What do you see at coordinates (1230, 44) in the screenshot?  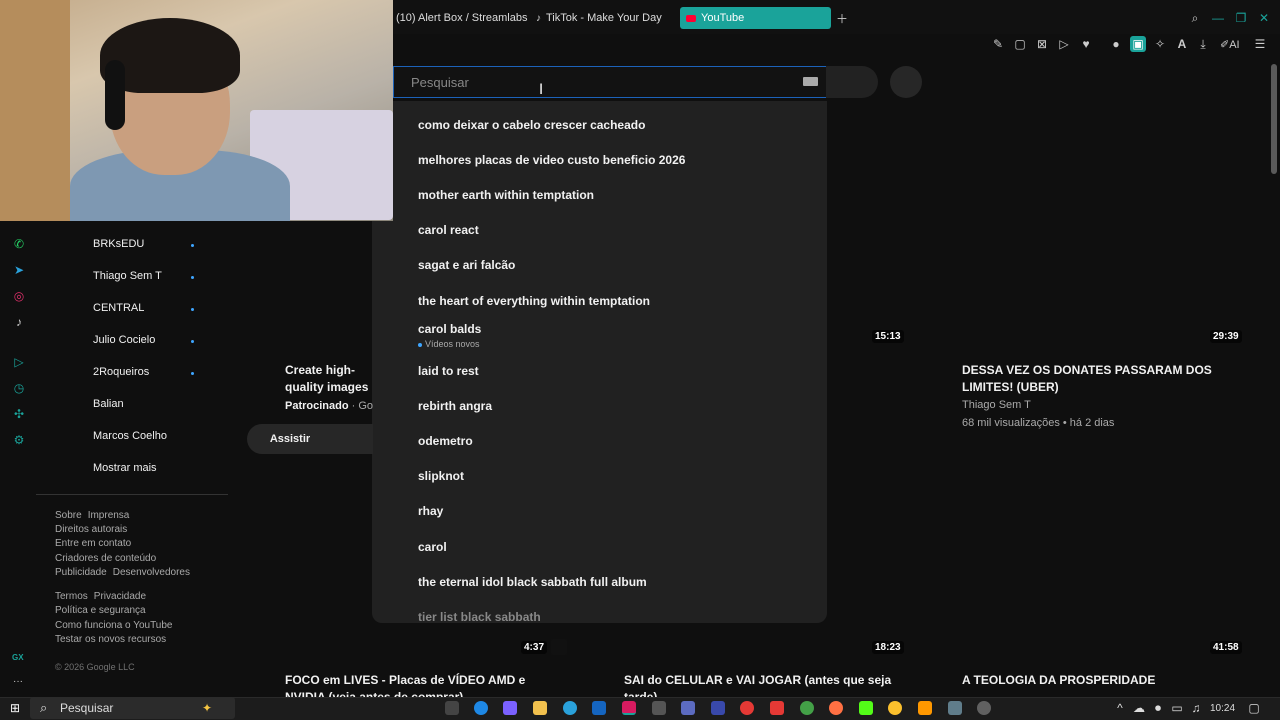 I see `ai-button: ✐AI` at bounding box center [1230, 44].